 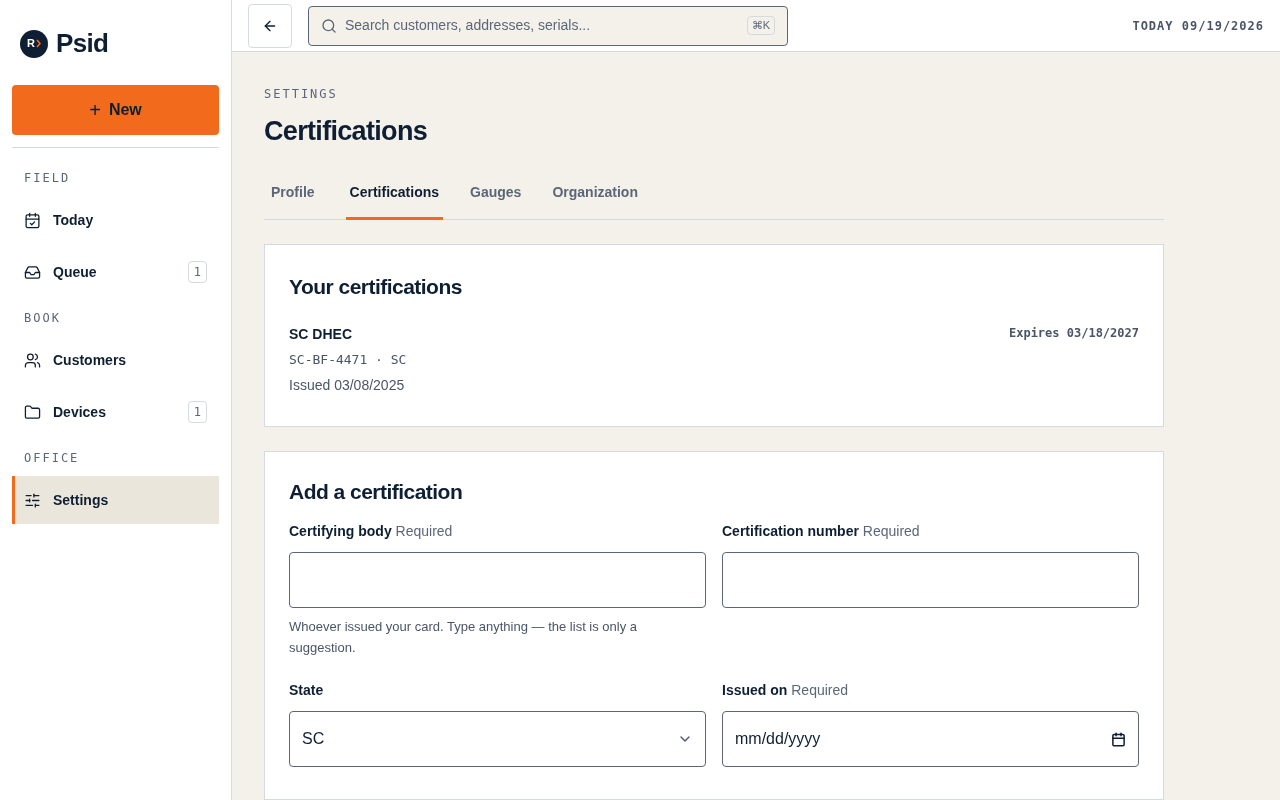 What do you see at coordinates (376, 286) in the screenshot?
I see `card-title: Your certifications` at bounding box center [376, 286].